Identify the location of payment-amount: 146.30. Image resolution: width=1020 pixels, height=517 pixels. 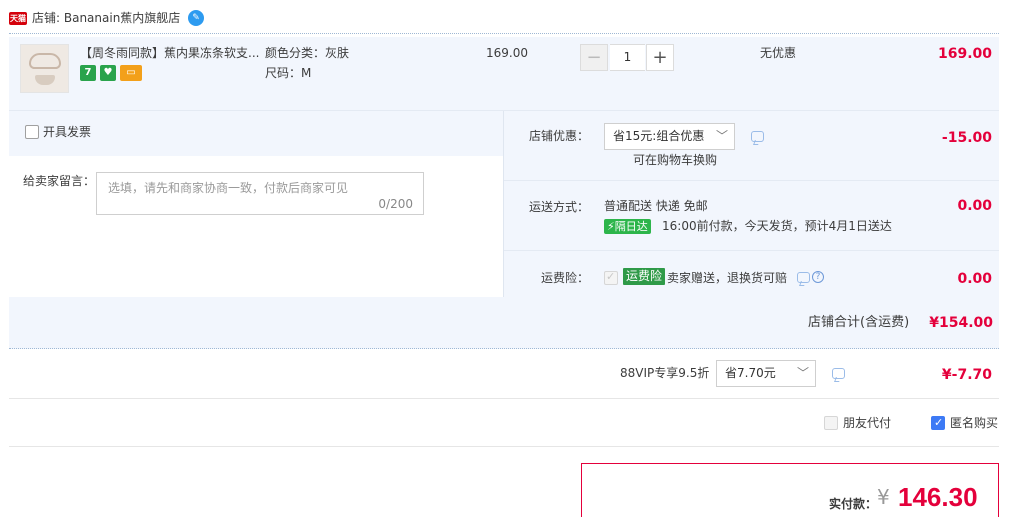
(938, 497).